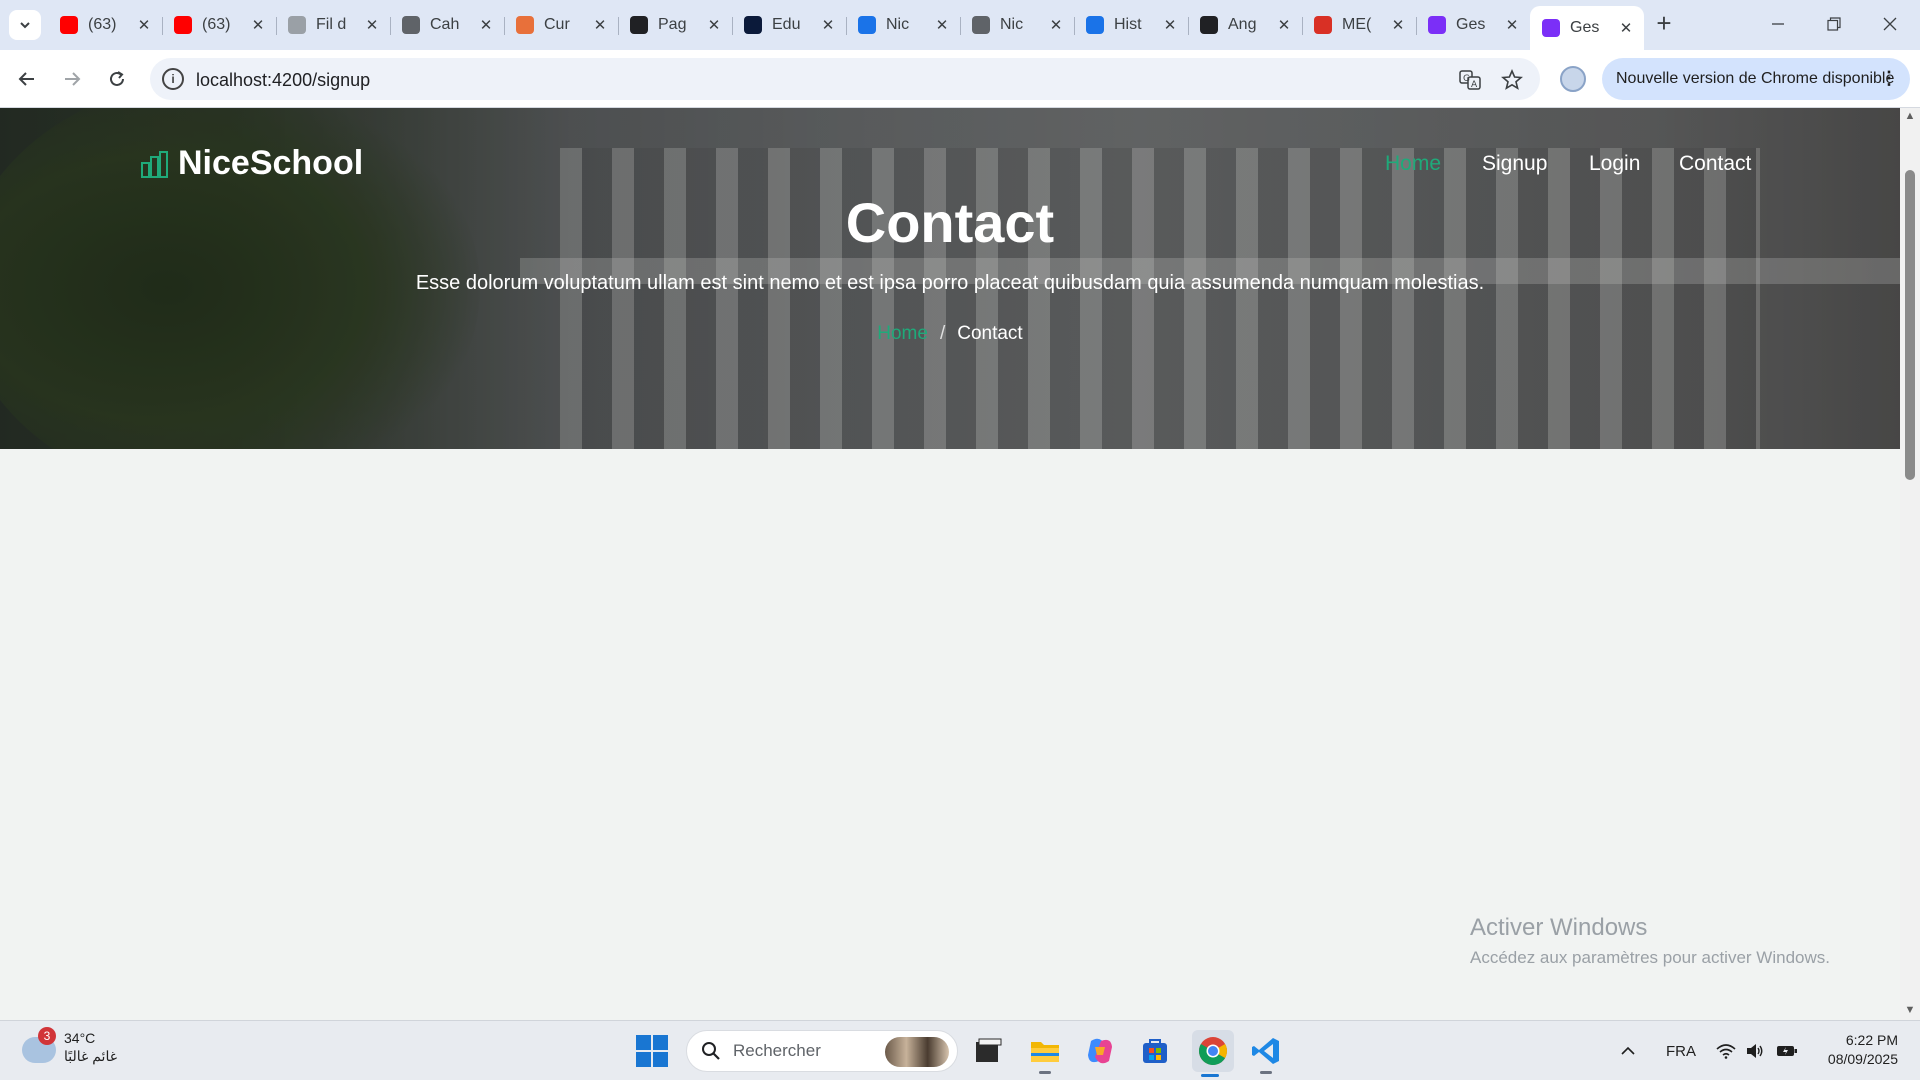  I want to click on back-button, so click(27, 79).